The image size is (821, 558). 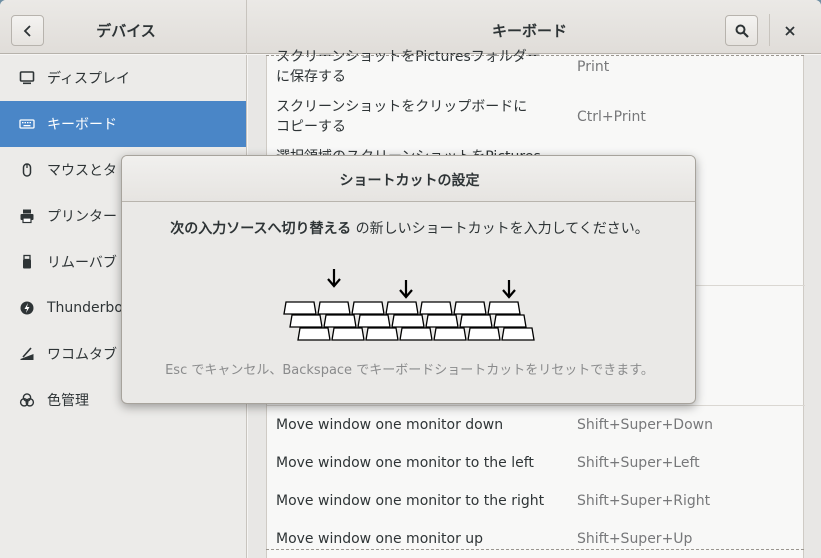 I want to click on close-icon, so click(x=790, y=30).